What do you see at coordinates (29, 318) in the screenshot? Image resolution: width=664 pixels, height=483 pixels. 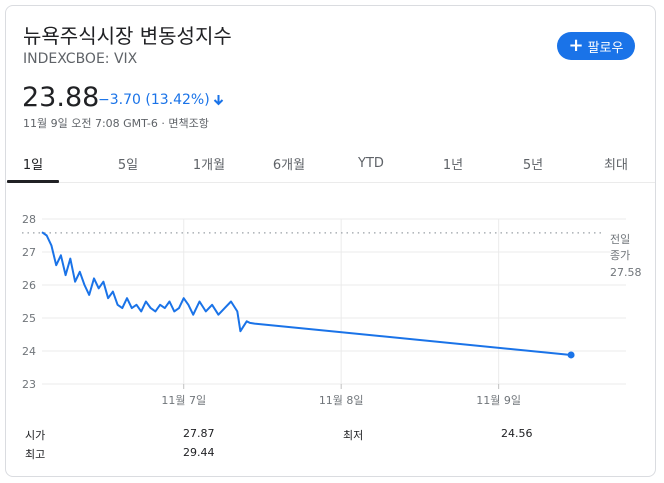 I see `y-tick-label: 25` at bounding box center [29, 318].